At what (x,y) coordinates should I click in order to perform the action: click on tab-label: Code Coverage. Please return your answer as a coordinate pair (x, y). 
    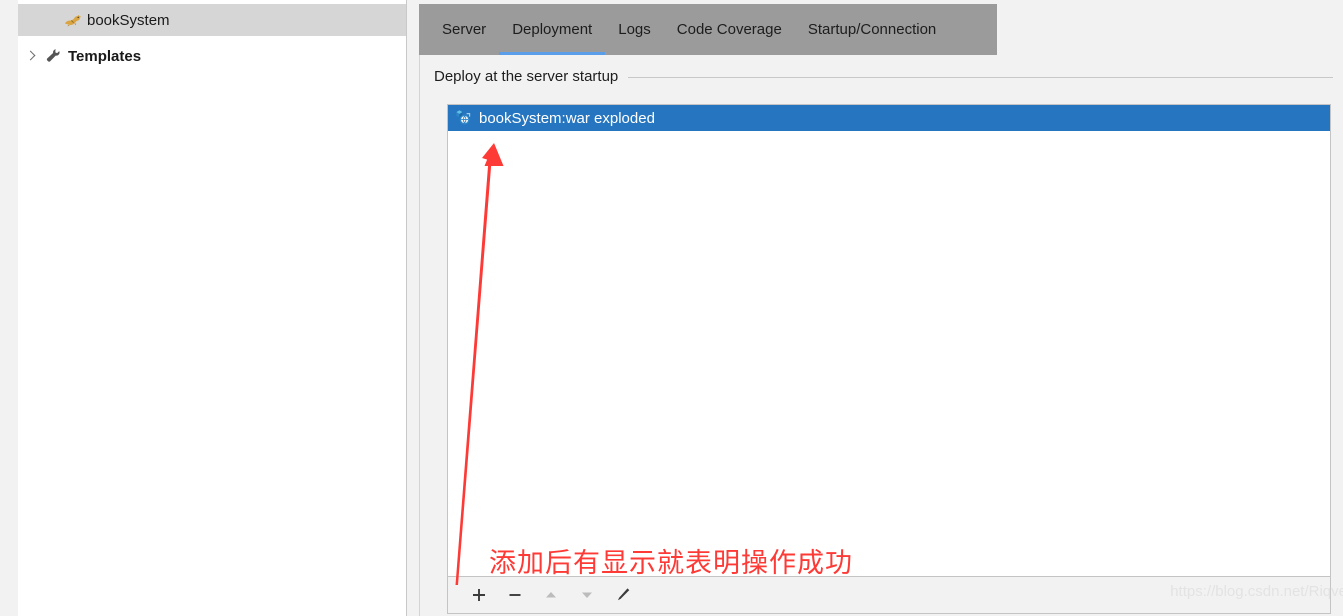
    Looking at the image, I should click on (729, 29).